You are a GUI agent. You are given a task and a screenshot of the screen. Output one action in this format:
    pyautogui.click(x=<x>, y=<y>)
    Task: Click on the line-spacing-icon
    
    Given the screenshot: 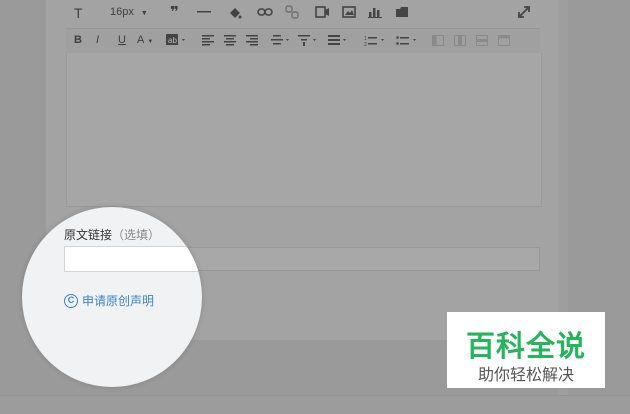 What is the action you would take?
    pyautogui.click(x=308, y=40)
    